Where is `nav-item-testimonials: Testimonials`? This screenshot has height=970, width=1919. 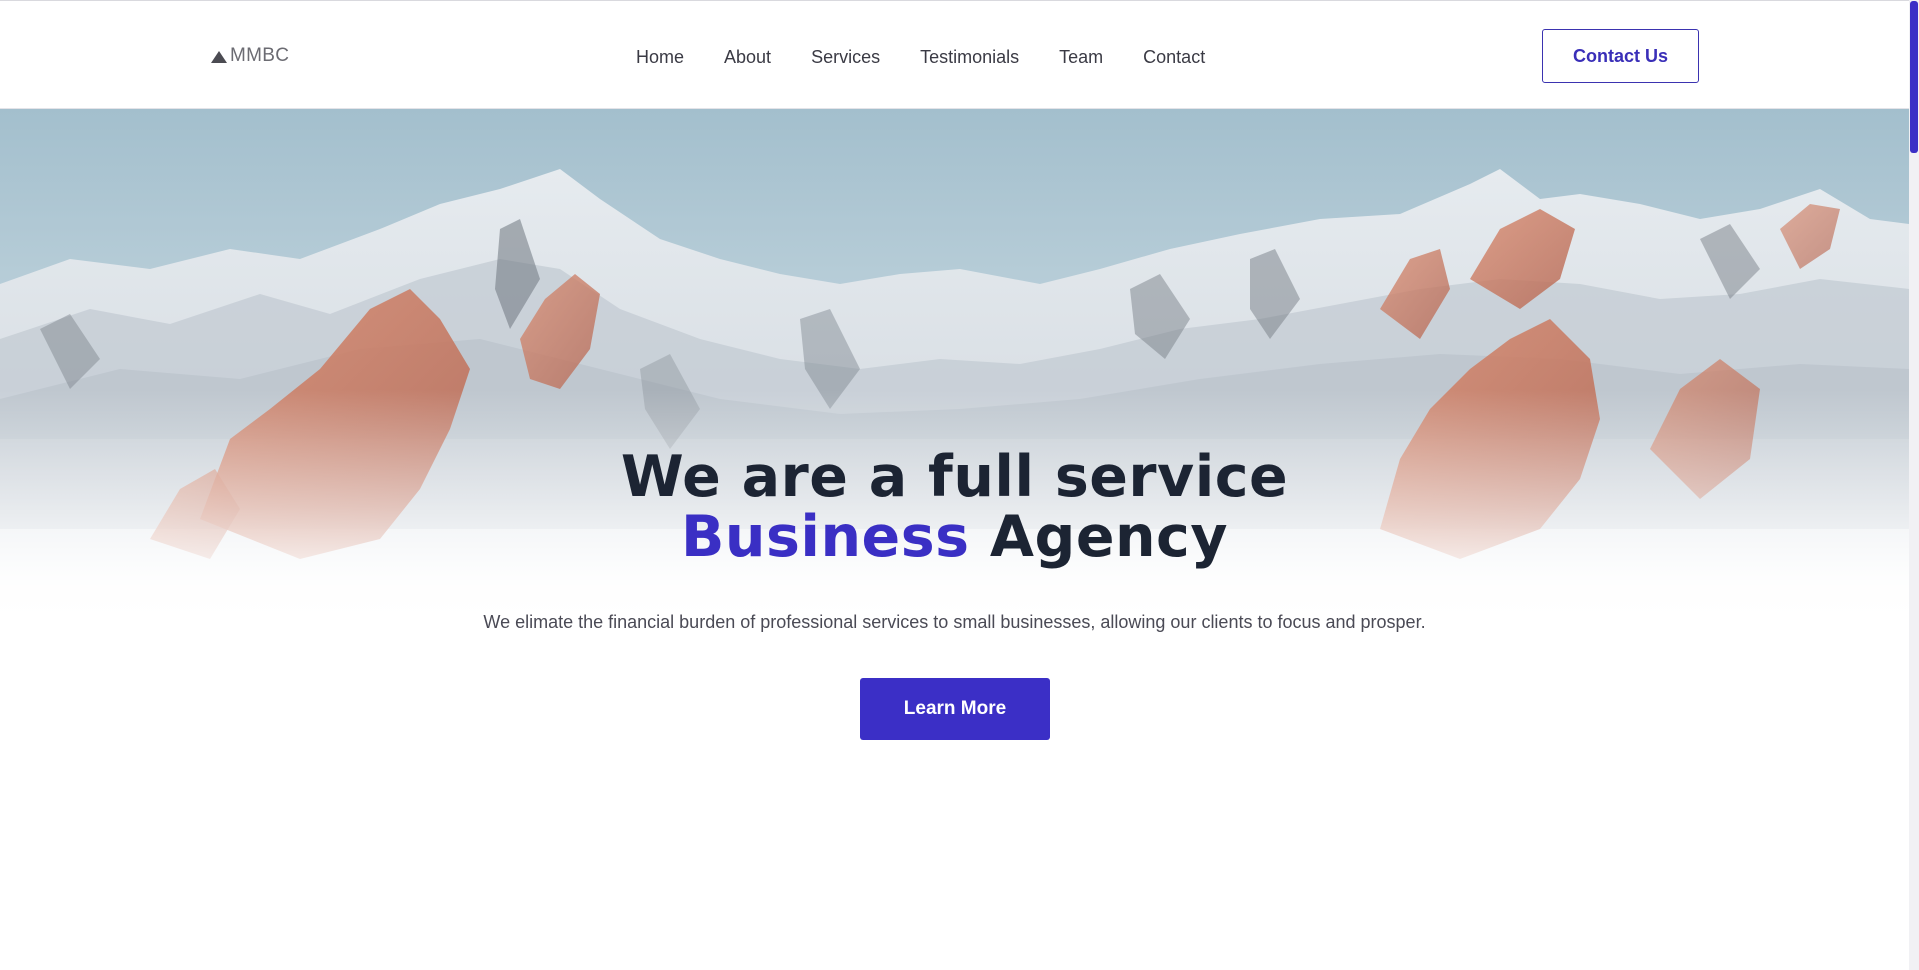 nav-item-testimonials: Testimonials is located at coordinates (969, 57).